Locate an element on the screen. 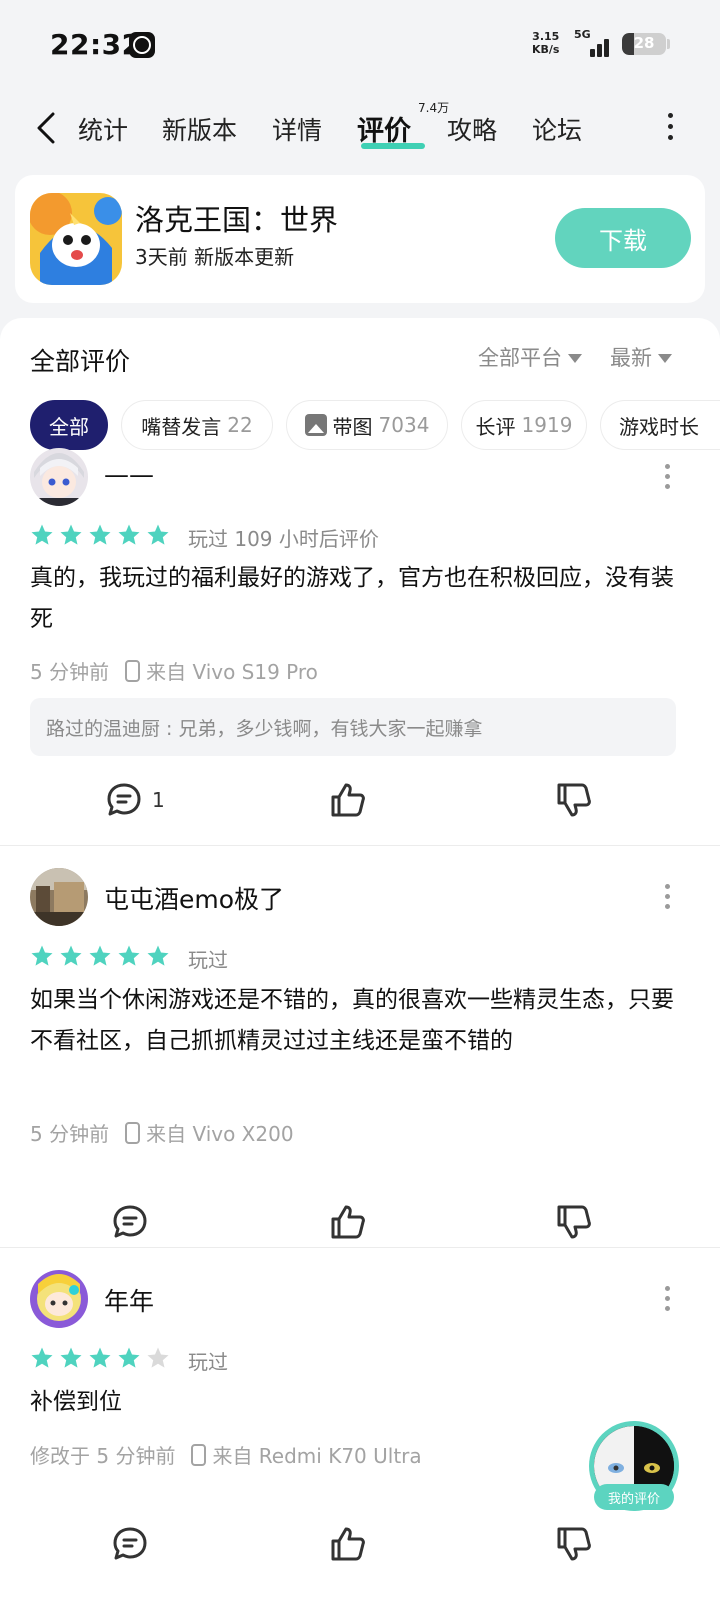 The height and width of the screenshot is (1600, 720). tab-new-version: 新版本 is located at coordinates (199, 129).